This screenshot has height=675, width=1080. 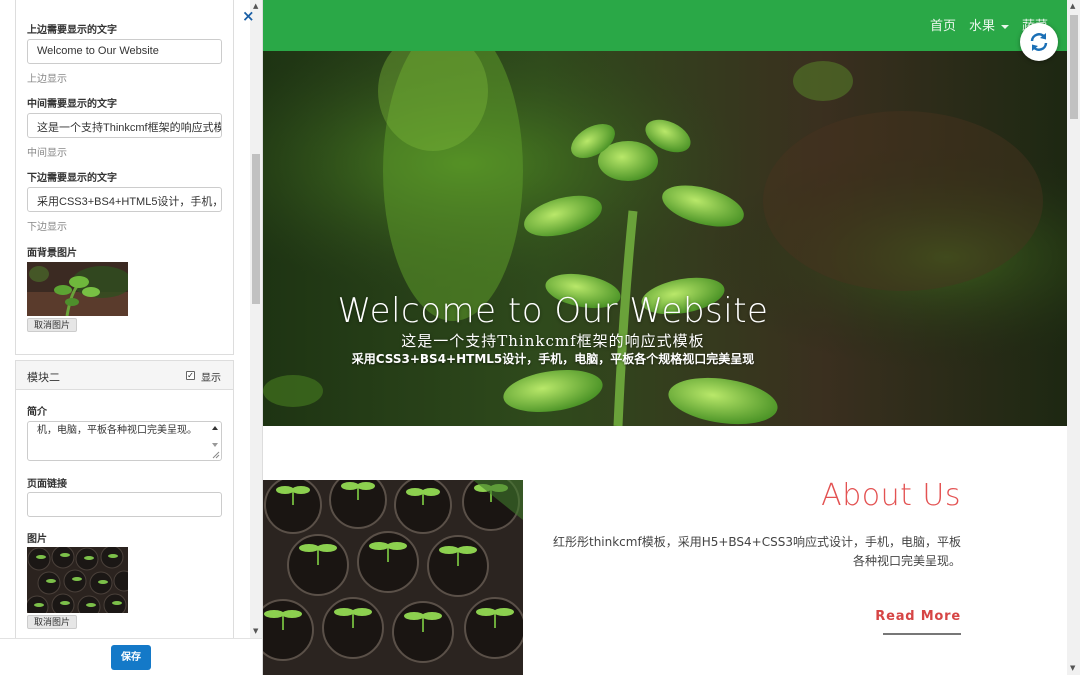 I want to click on bottom-text-help: 下边显示, so click(x=47, y=227).